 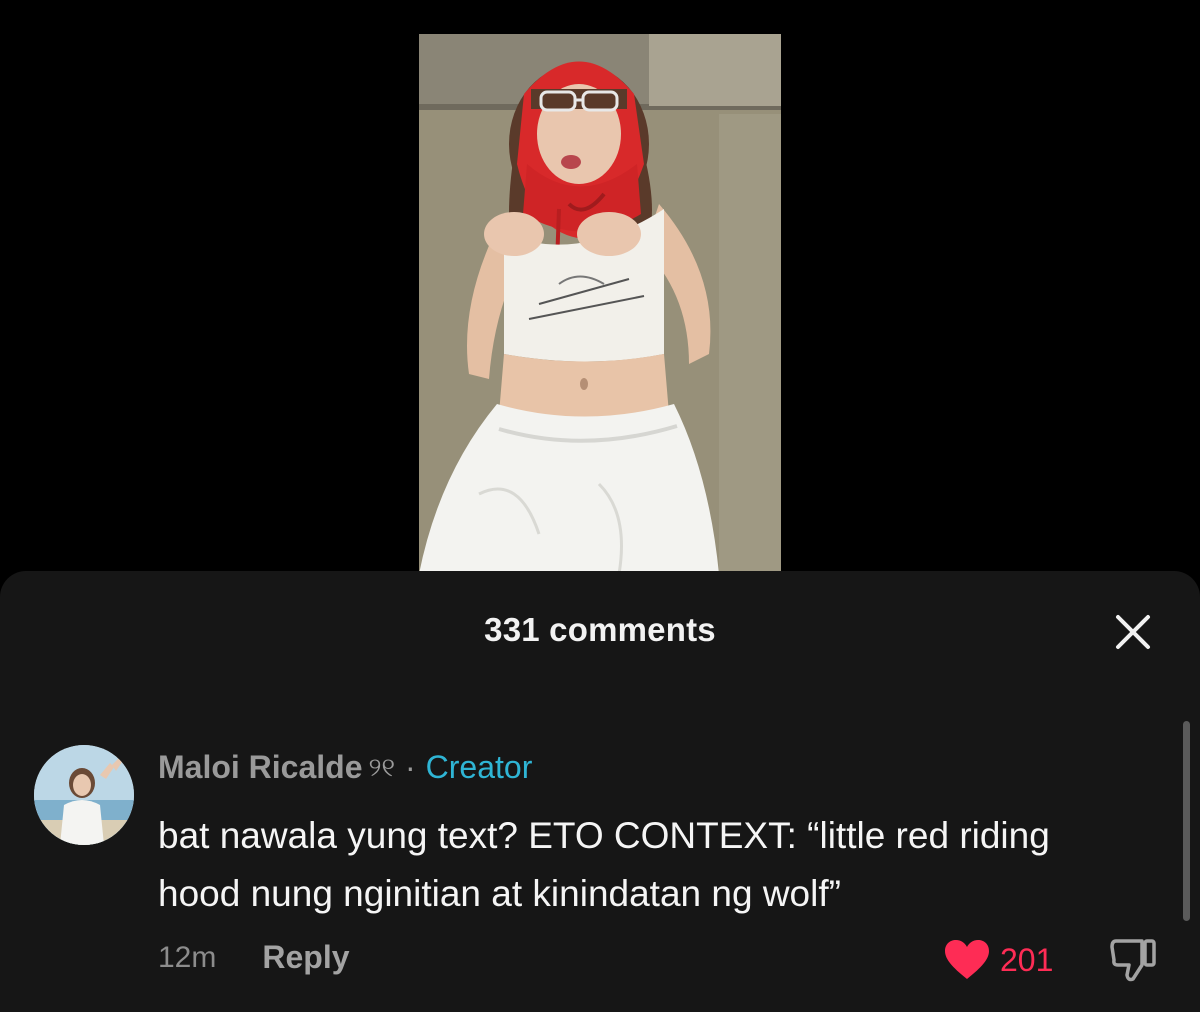 What do you see at coordinates (998, 960) in the screenshot?
I see `like-button: 201` at bounding box center [998, 960].